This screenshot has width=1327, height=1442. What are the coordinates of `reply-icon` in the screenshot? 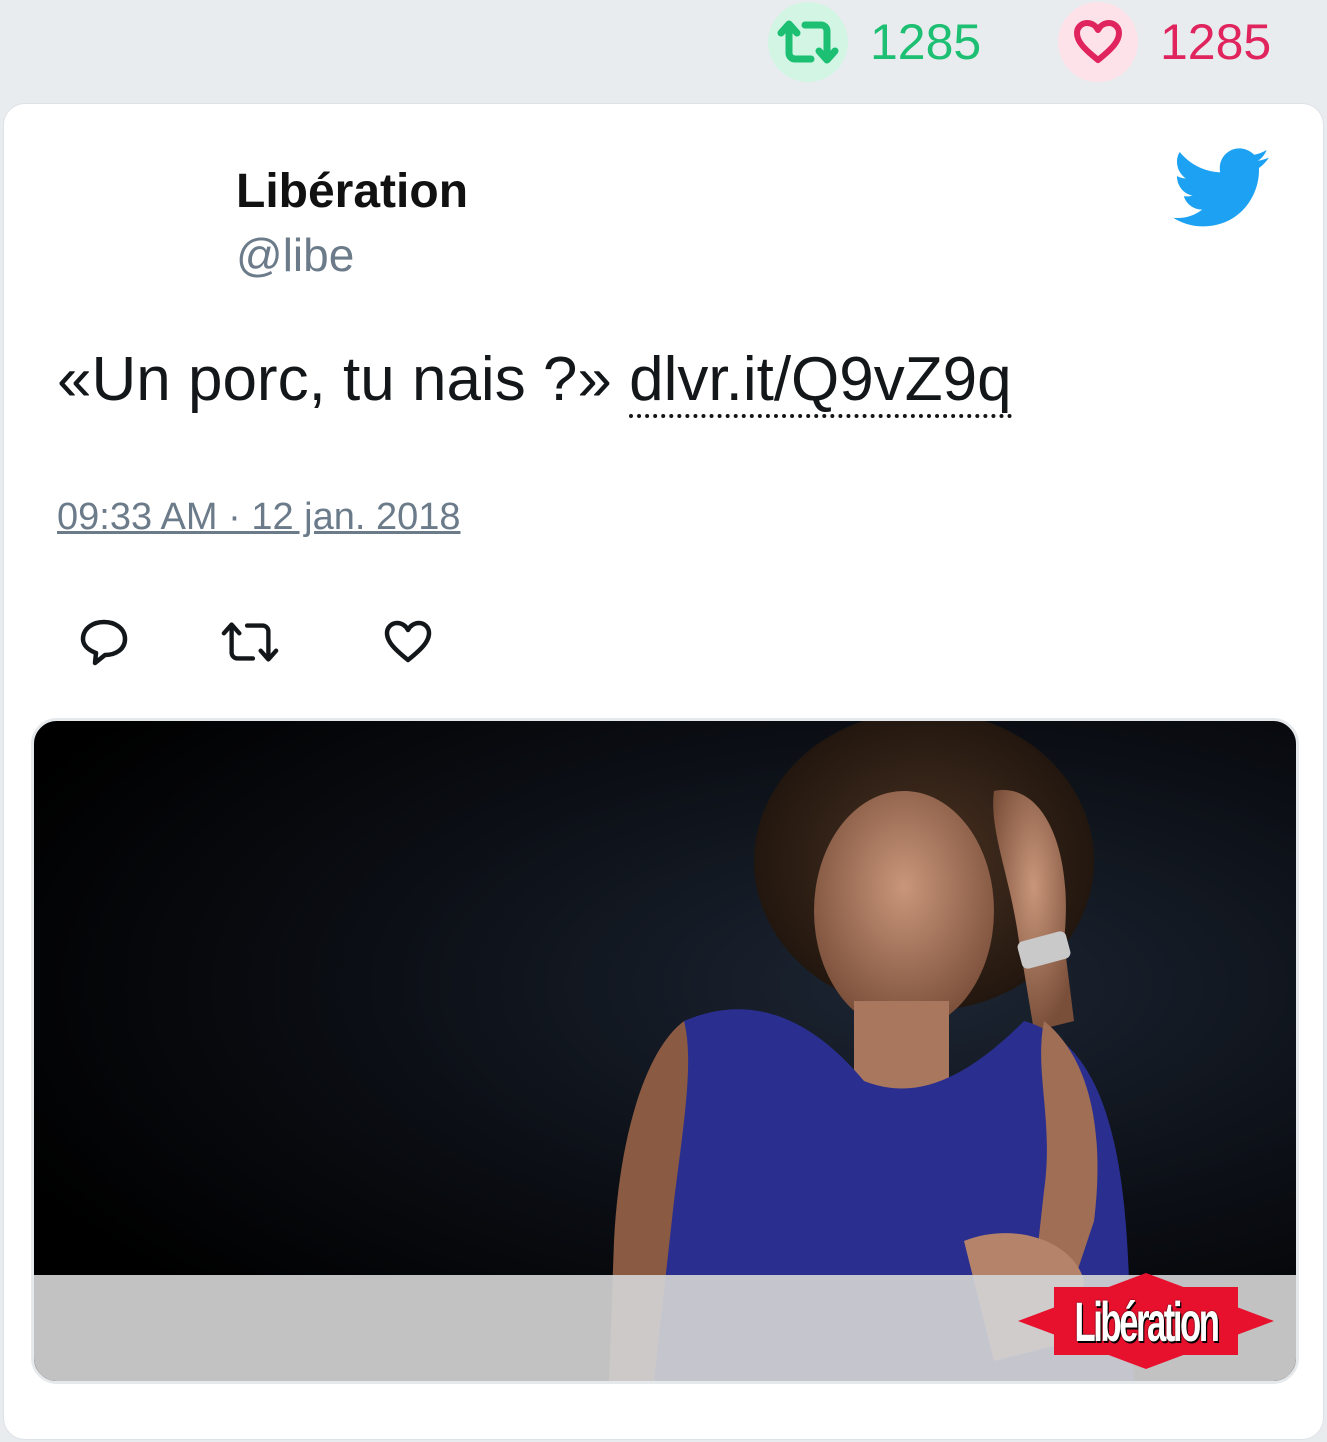 It's located at (104, 642).